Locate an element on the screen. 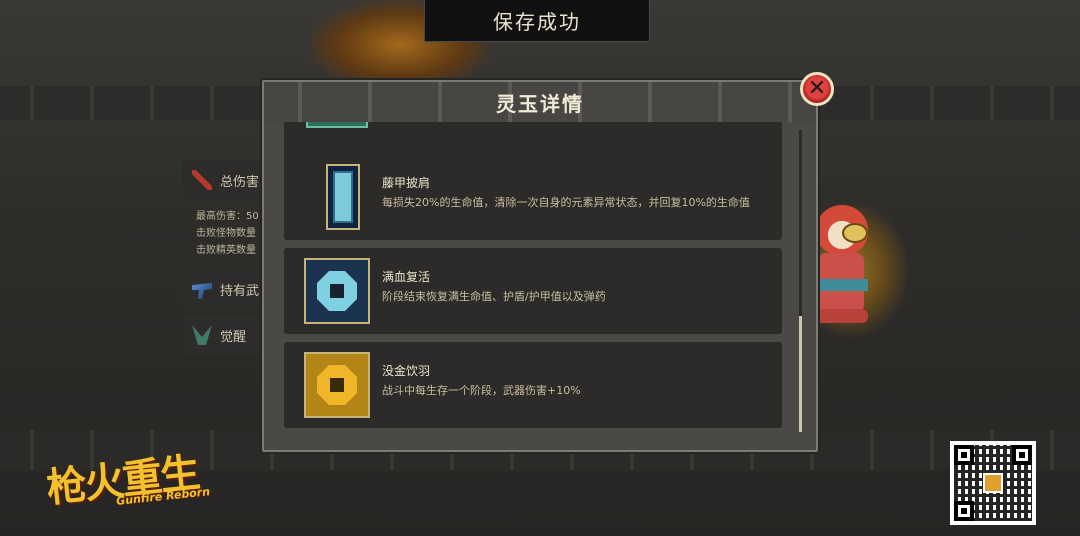 The width and height of the screenshot is (1080, 536). item-description: 阶段结束恢复满生命值、护盾/护甲值以及弹药 is located at coordinates (494, 296).